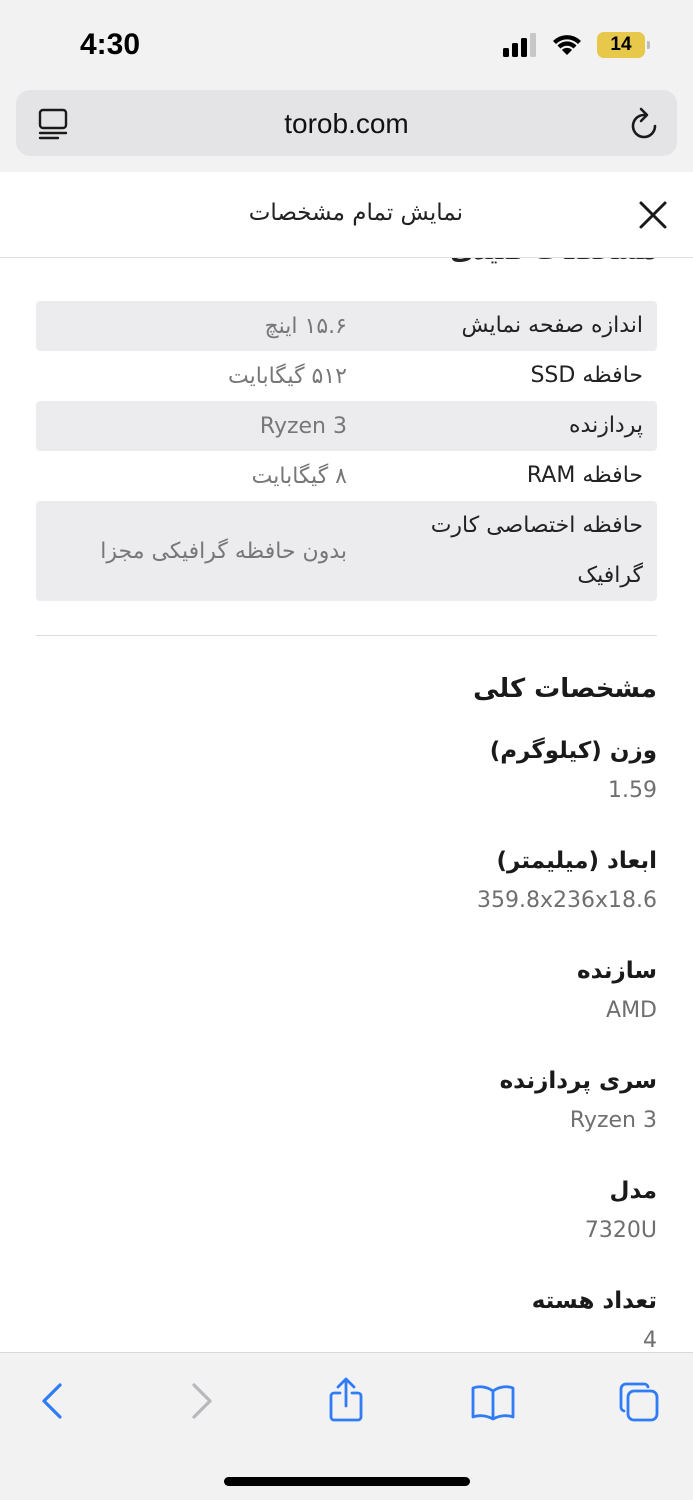 This screenshot has height=1500, width=693. Describe the element at coordinates (578, 1081) in the screenshot. I see `spec-label: سری پردازنده` at that location.